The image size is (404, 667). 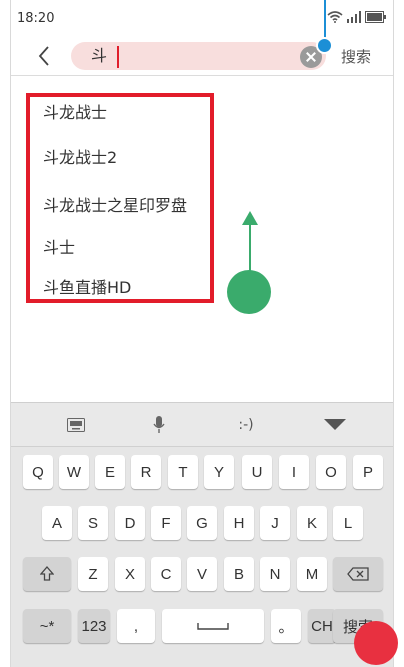 What do you see at coordinates (198, 56) in the screenshot?
I see `search-input: 斗` at bounding box center [198, 56].